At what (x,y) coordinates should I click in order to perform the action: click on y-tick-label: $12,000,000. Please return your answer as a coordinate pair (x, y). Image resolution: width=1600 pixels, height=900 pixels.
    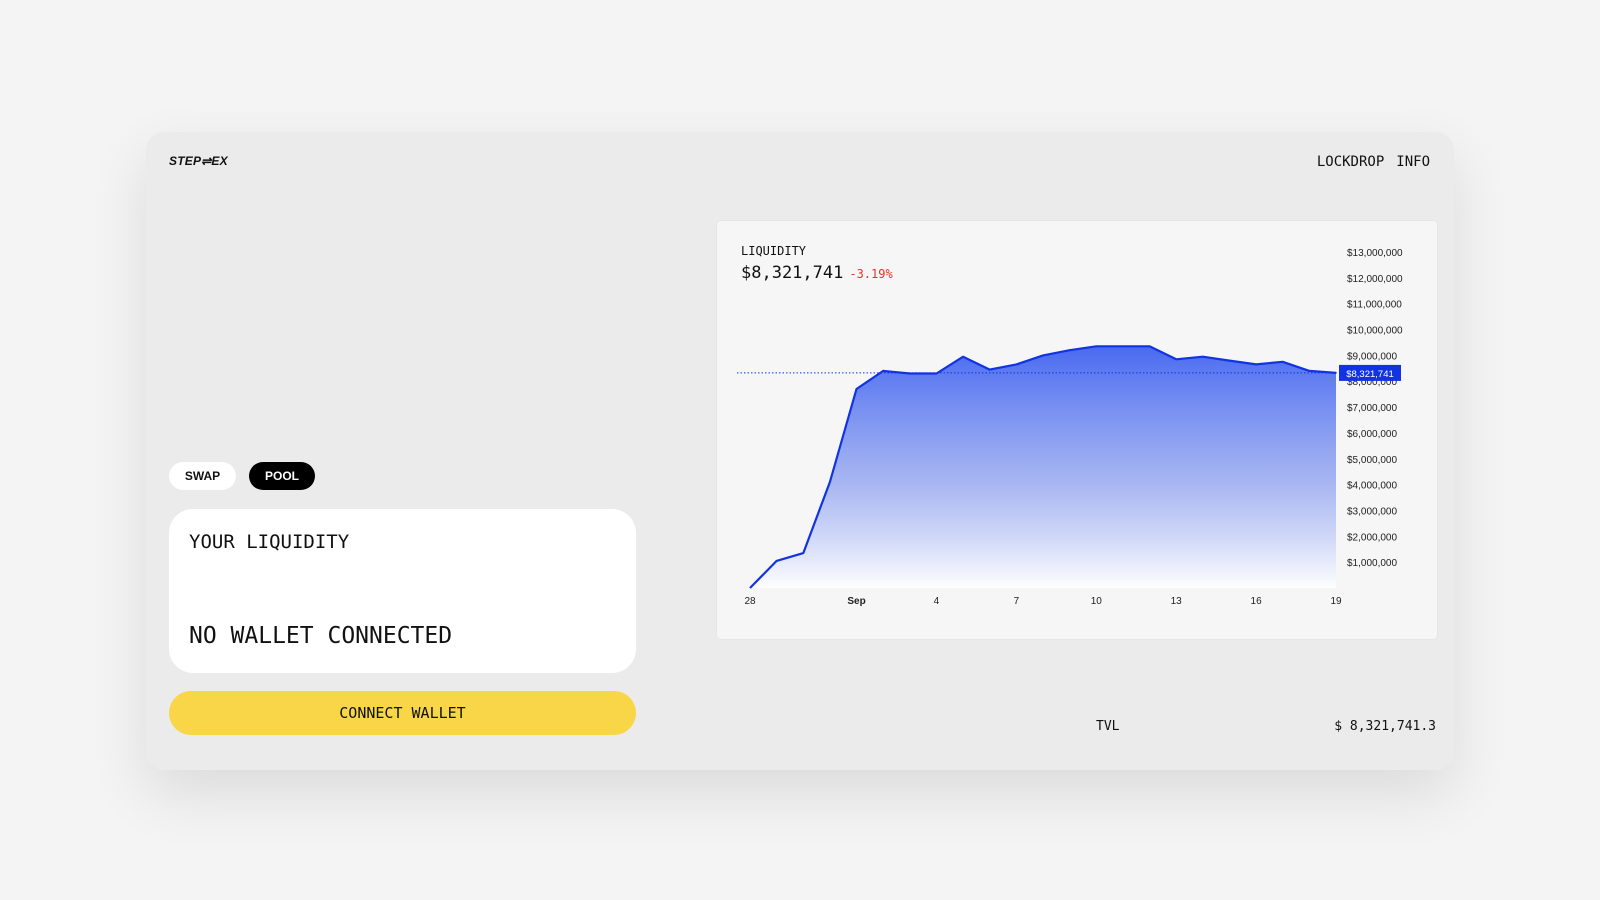
    Looking at the image, I should click on (1375, 279).